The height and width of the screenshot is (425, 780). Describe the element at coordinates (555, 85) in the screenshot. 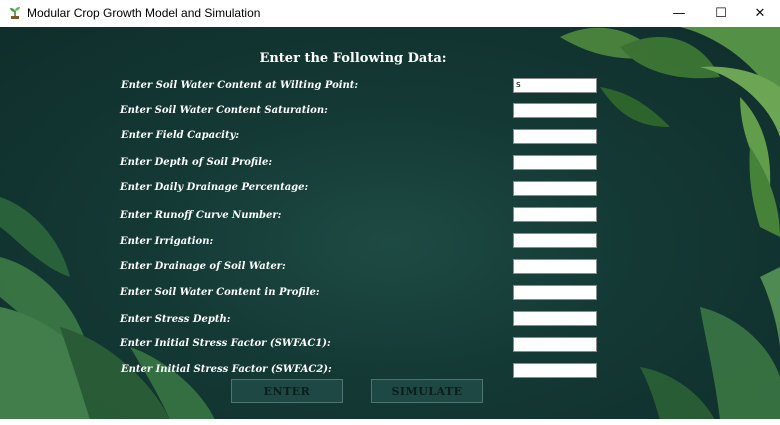

I see `input-wilting-point: s` at that location.